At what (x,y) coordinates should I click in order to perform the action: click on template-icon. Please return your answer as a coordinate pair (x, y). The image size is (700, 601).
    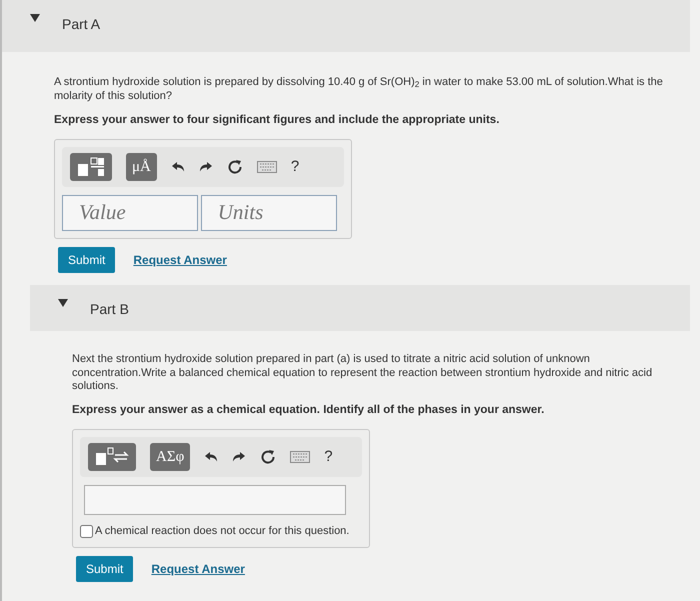
    Looking at the image, I should click on (91, 167).